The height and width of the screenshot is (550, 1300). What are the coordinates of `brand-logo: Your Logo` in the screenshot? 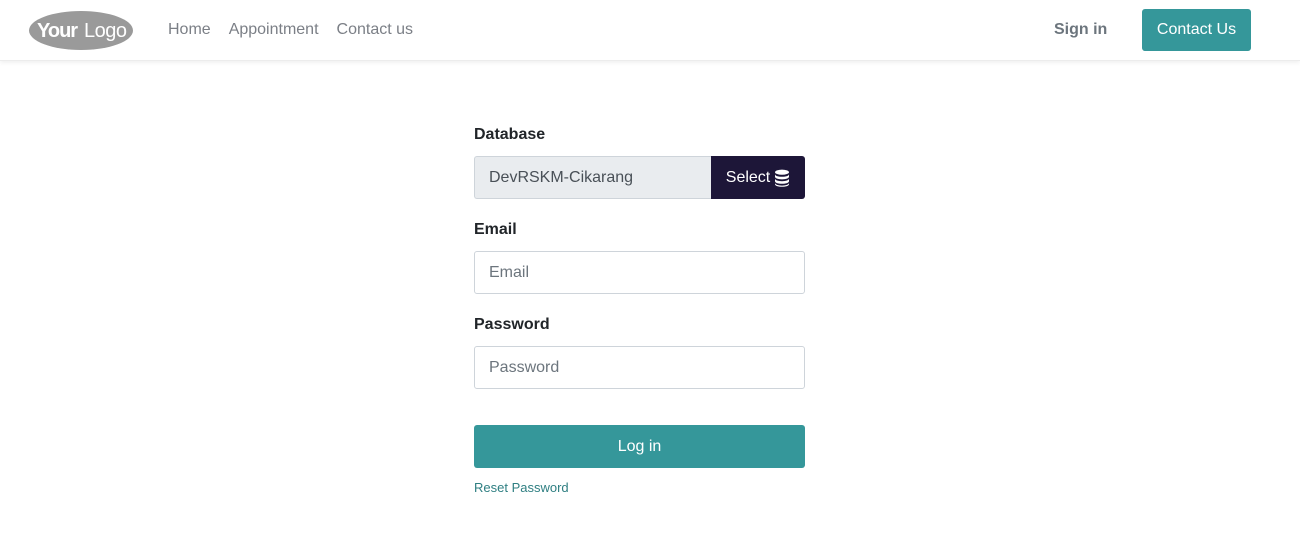 It's located at (81, 30).